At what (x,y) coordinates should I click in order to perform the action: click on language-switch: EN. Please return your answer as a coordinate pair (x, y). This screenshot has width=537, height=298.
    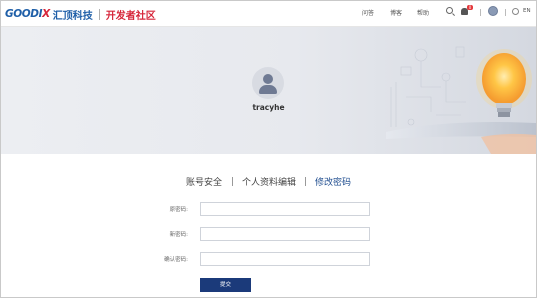
    Looking at the image, I should click on (527, 11).